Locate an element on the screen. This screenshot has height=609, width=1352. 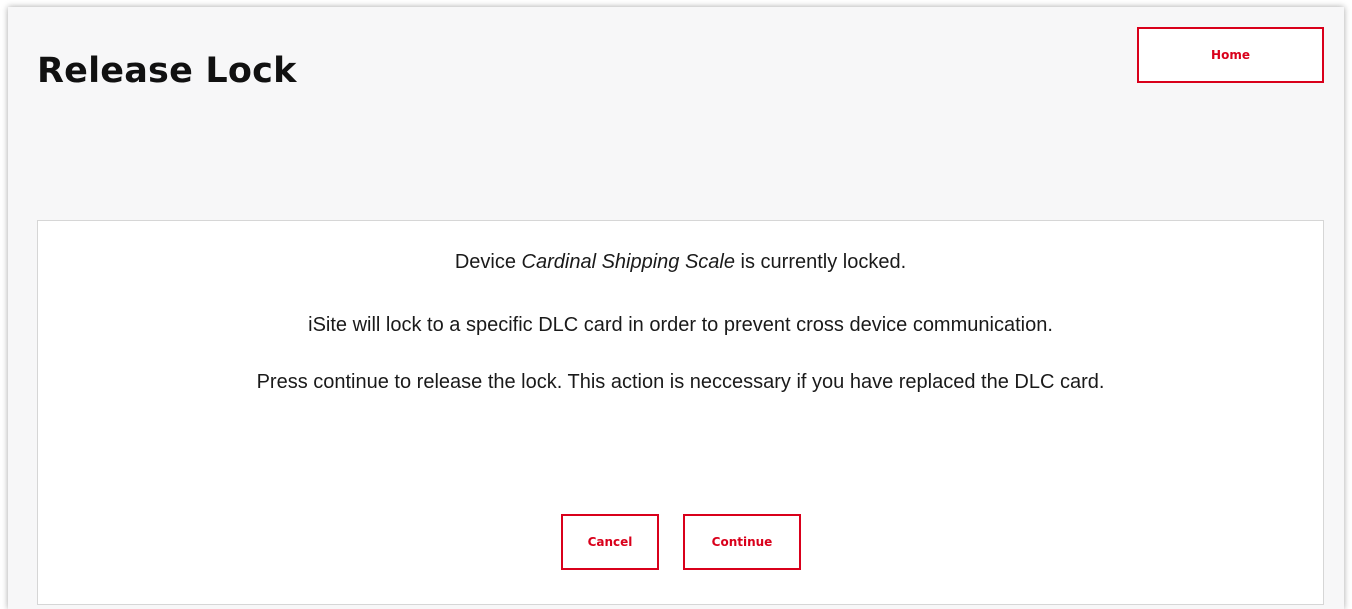
page-title: Release Lock is located at coordinates (167, 71).